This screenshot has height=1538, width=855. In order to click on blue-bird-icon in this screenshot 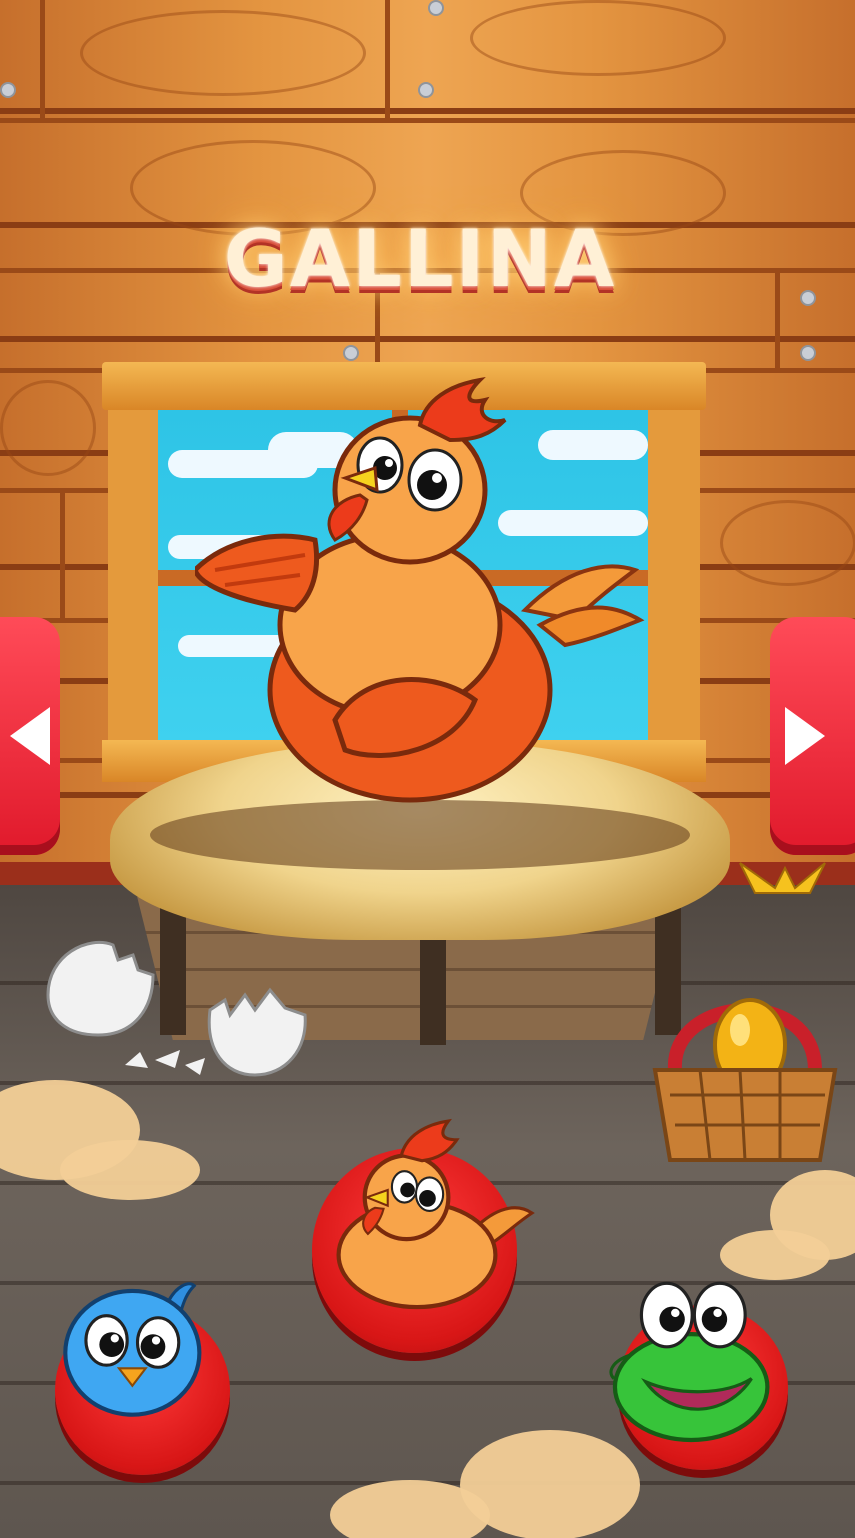, I will do `click(132, 1349)`.